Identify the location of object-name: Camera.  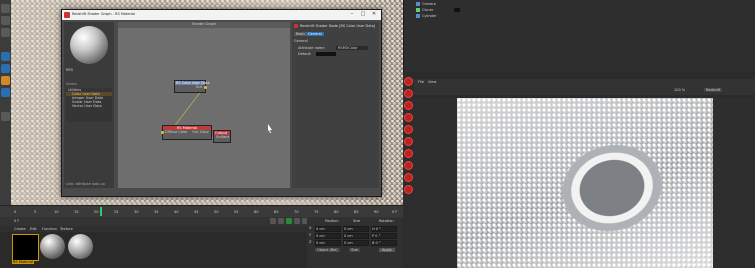
(429, 4).